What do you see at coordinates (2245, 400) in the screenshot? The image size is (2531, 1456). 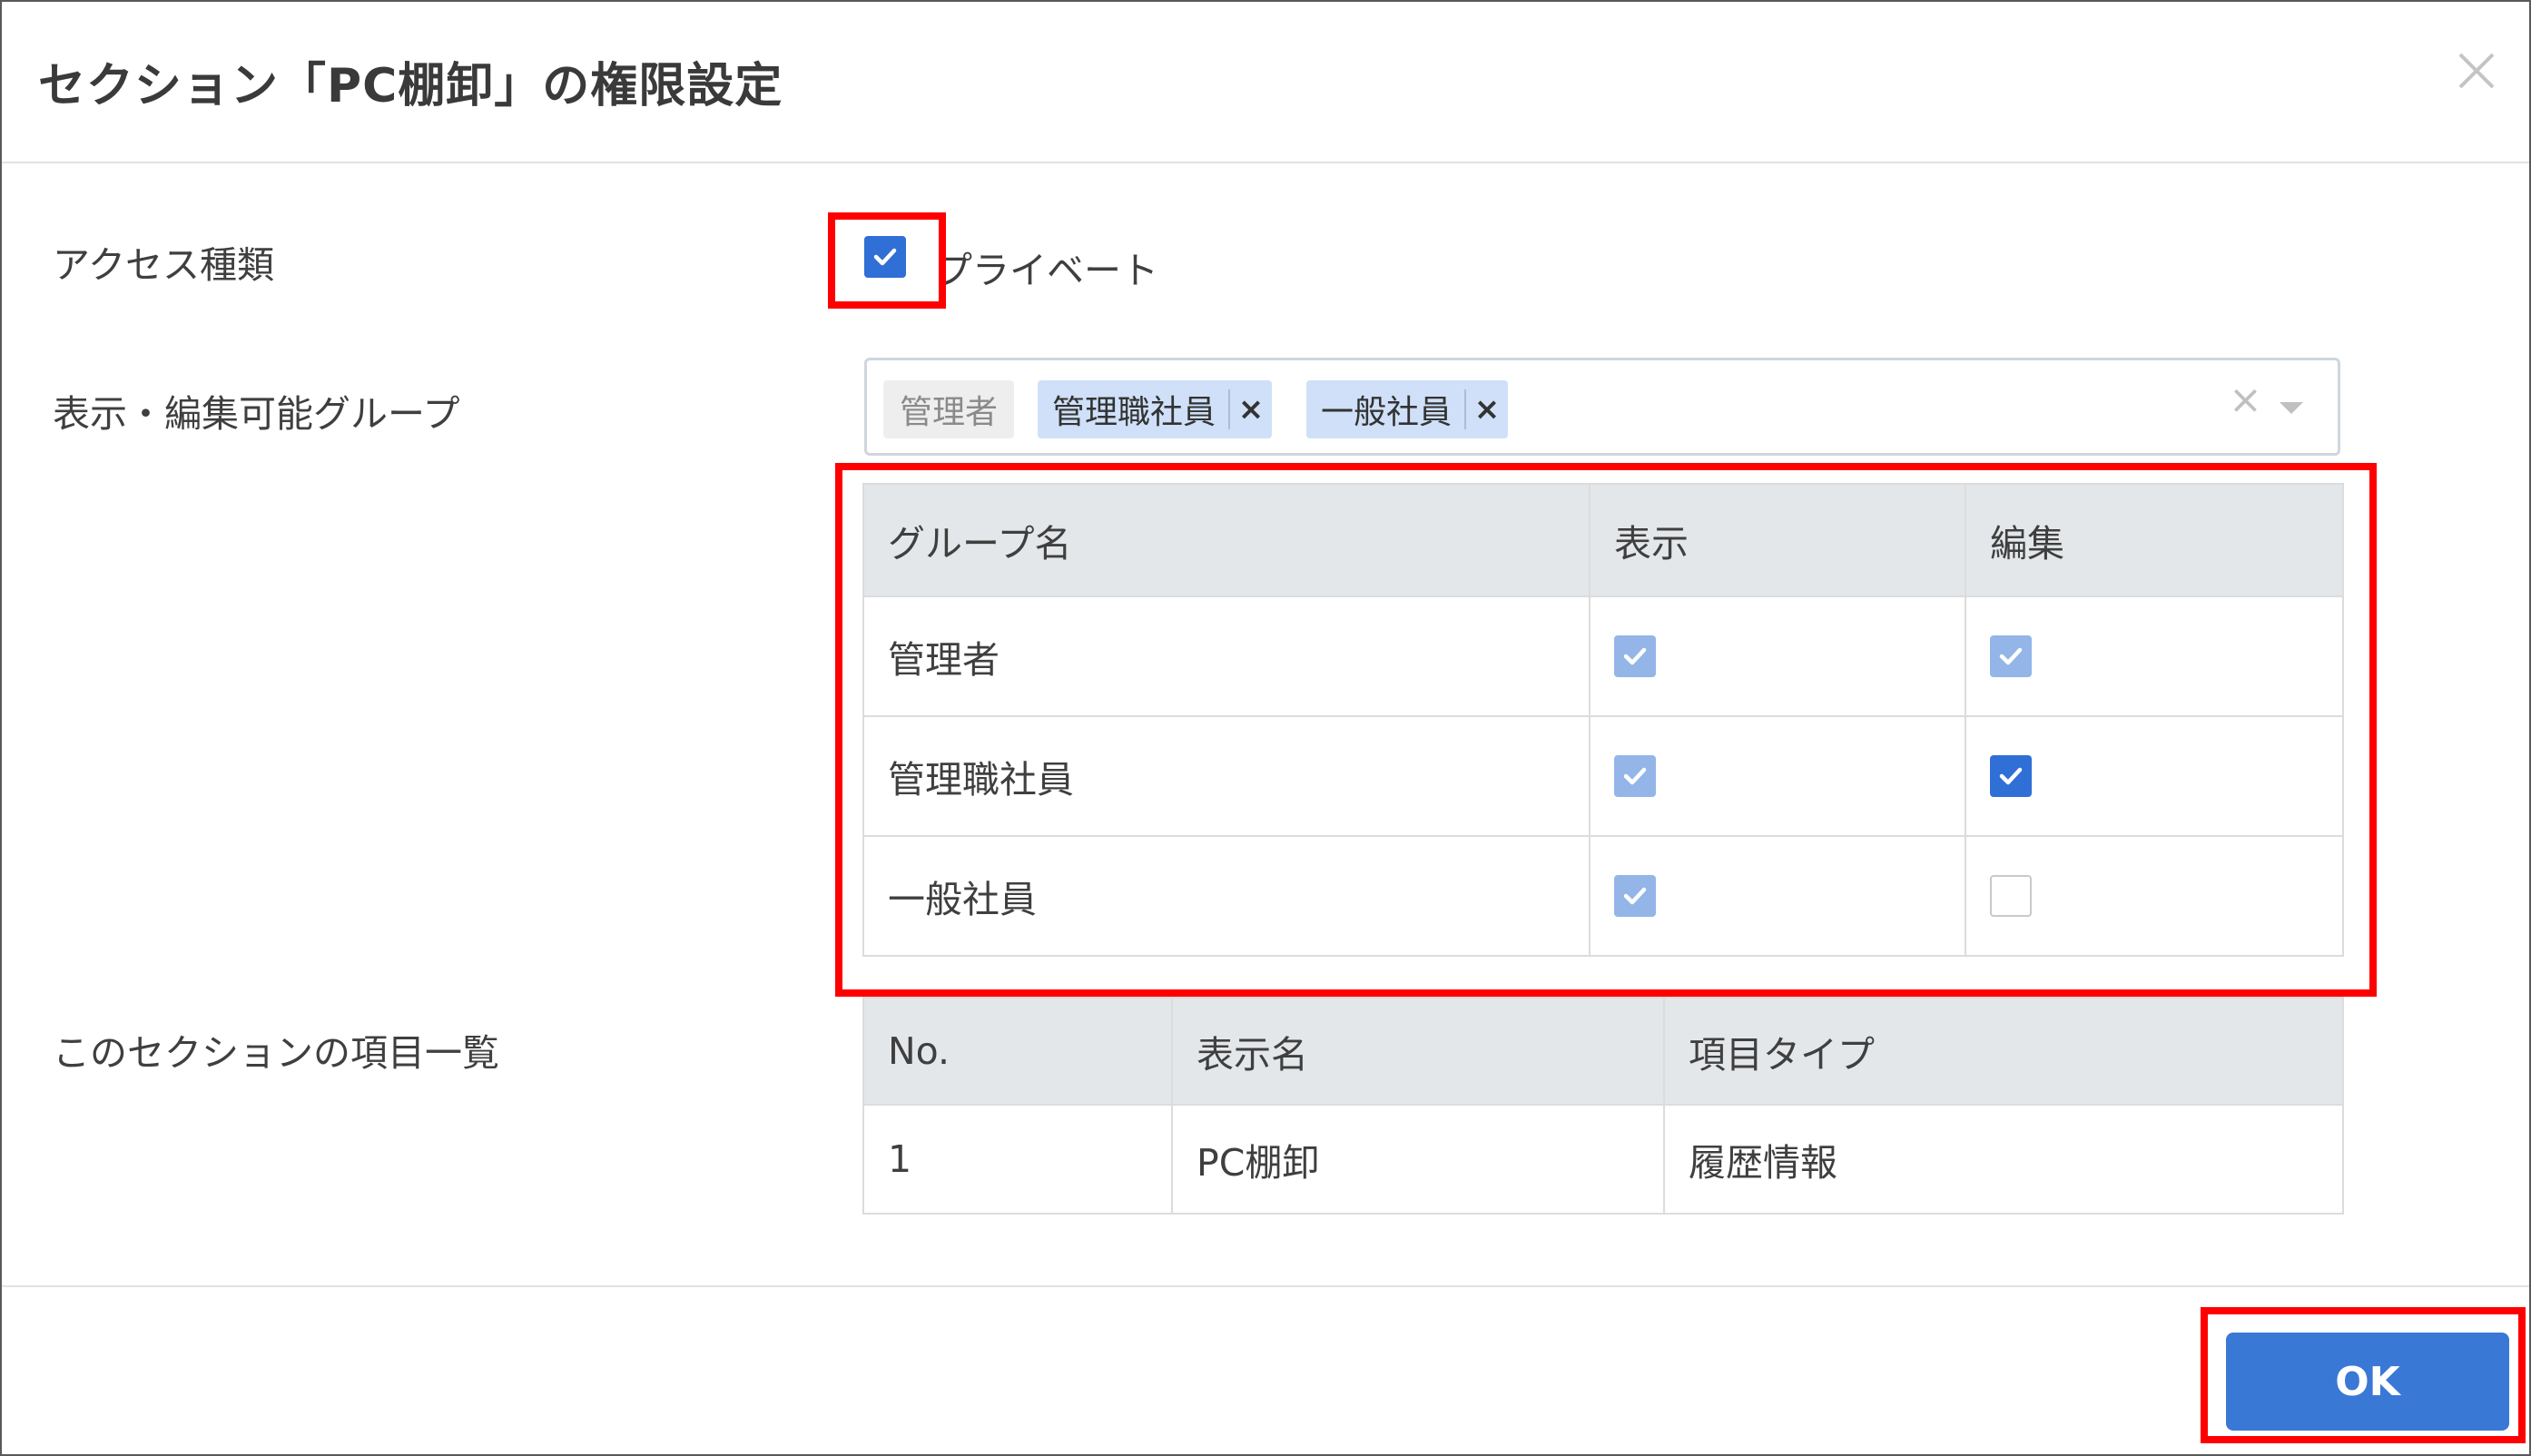 I see `clear-all-icon: ×` at bounding box center [2245, 400].